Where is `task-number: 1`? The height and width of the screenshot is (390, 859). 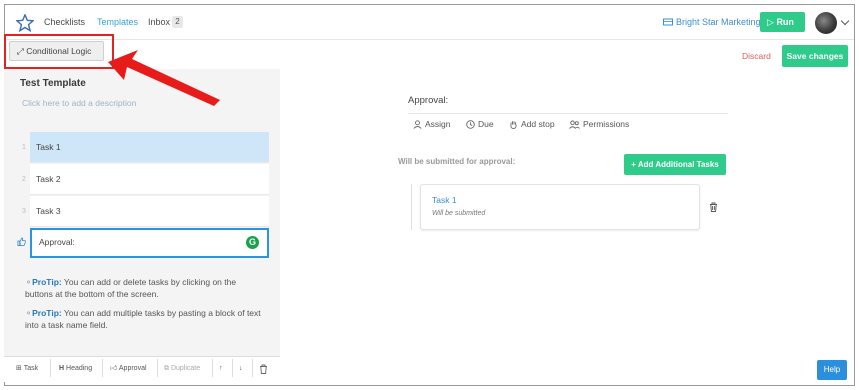
task-number: 1 is located at coordinates (24, 147).